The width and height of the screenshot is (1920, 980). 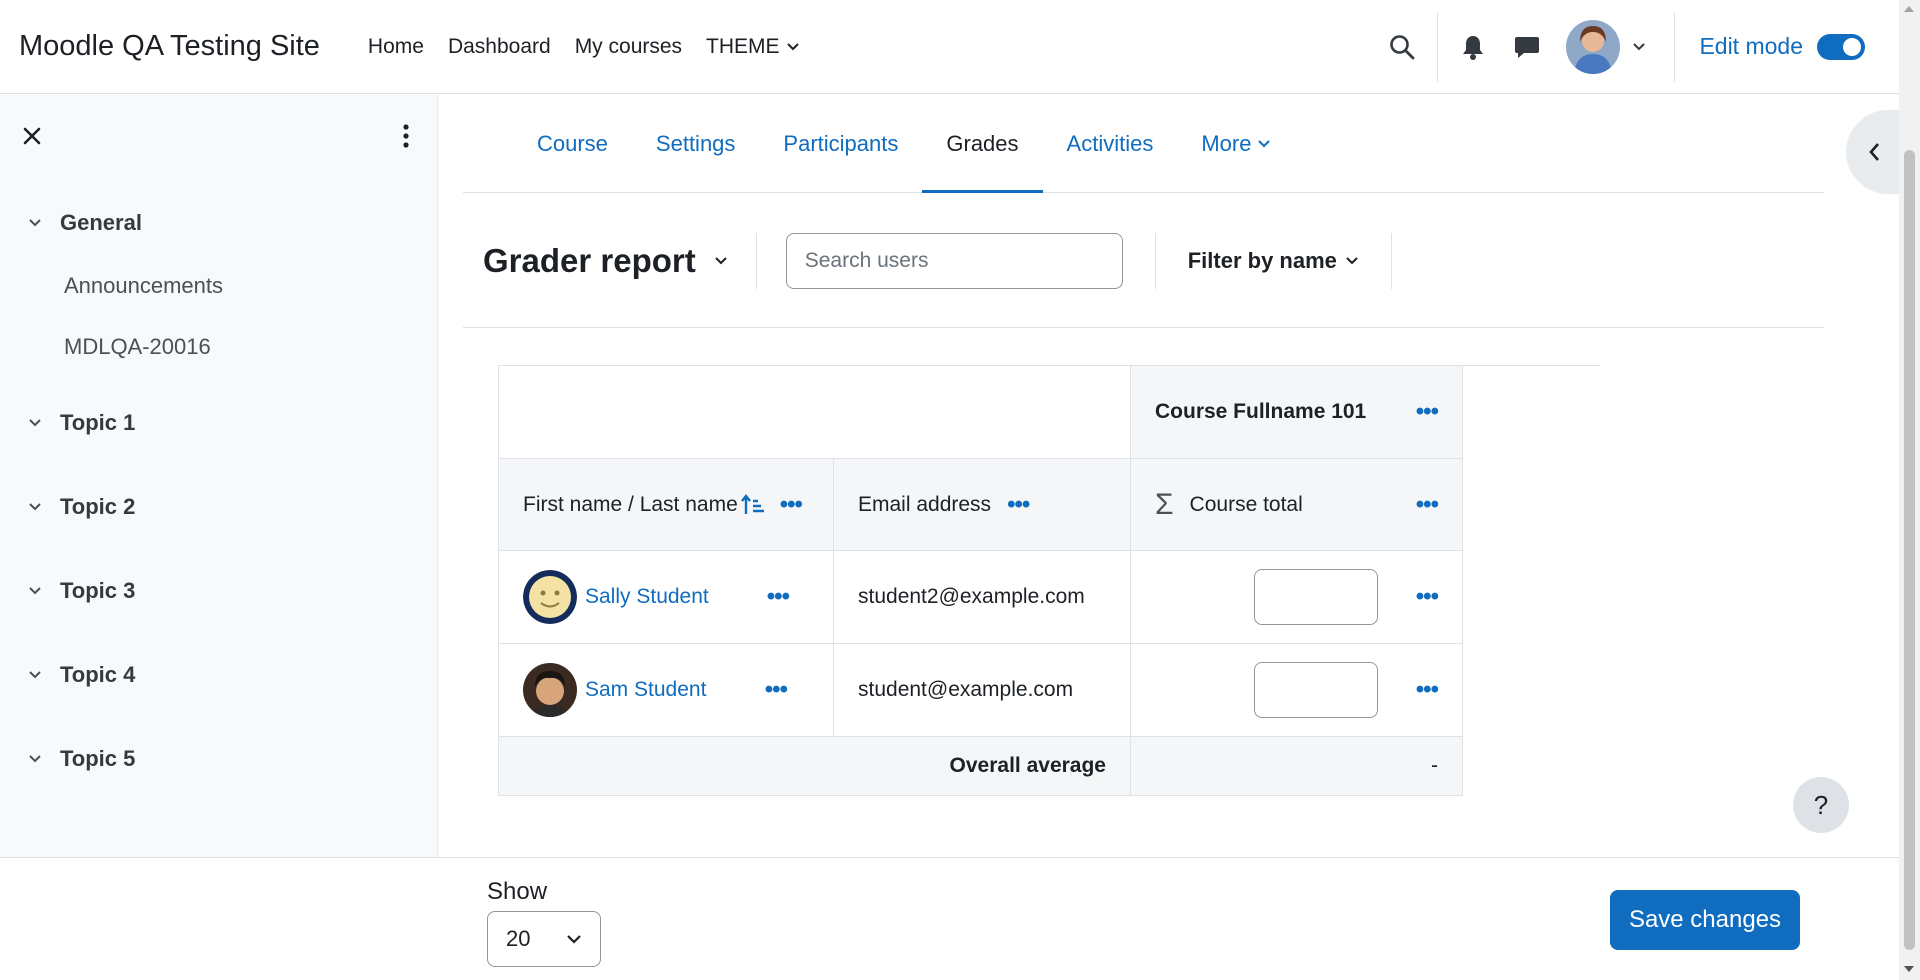 I want to click on student-email: student@example.com, so click(x=966, y=689).